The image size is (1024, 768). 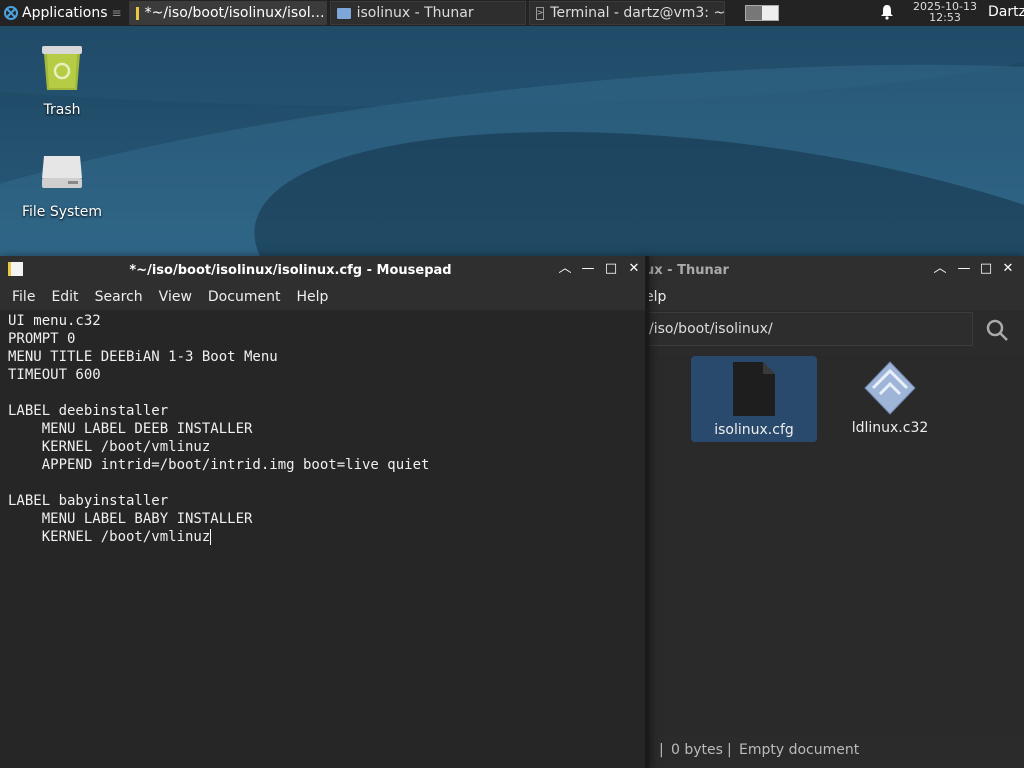 What do you see at coordinates (312, 297) in the screenshot?
I see `menu-item-help: Help` at bounding box center [312, 297].